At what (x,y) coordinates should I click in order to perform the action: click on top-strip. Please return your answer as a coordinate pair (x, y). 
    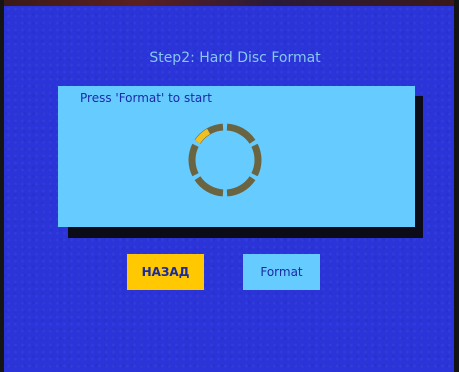
    Looking at the image, I should click on (229, 3).